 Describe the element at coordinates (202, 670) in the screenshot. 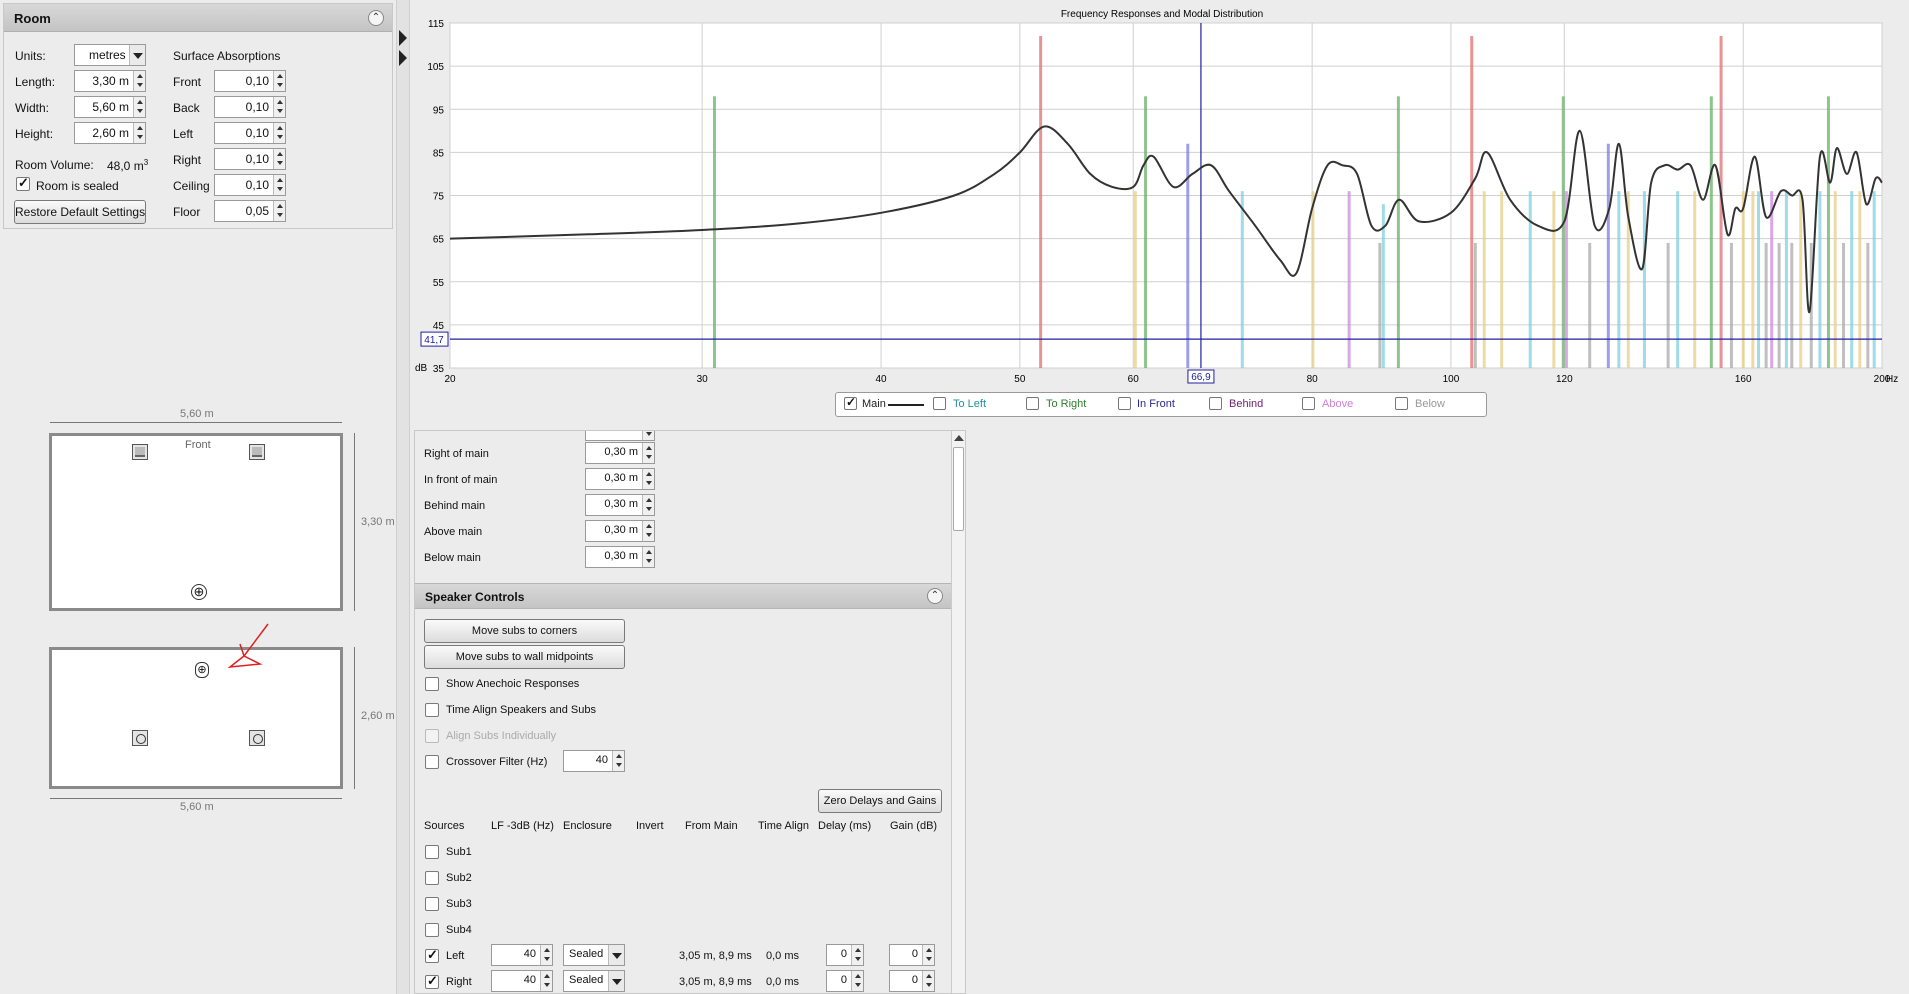

I see `listener-head-icon: ⊕` at that location.